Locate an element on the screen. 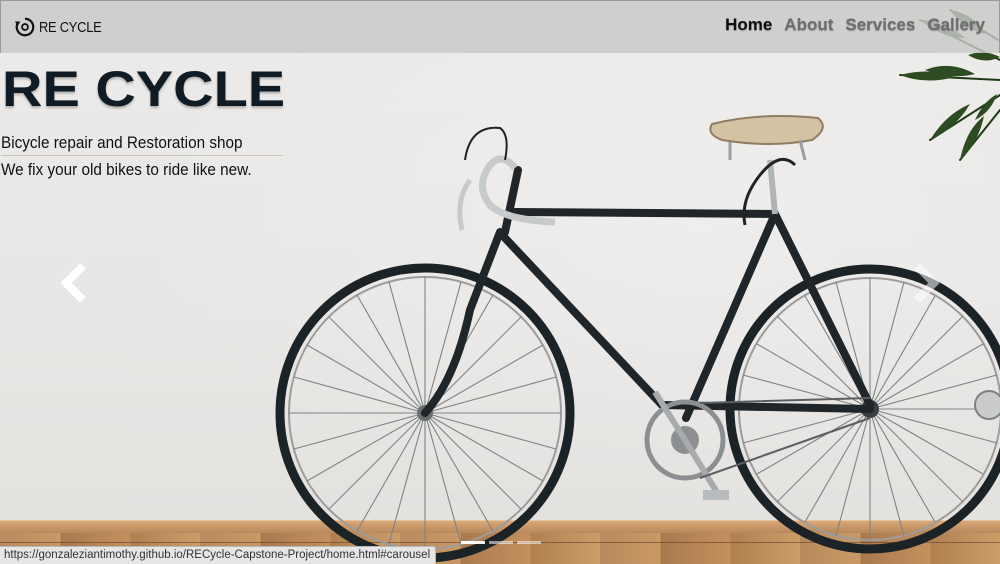 The width and height of the screenshot is (1000, 564). nav-item-services: Services is located at coordinates (880, 25).